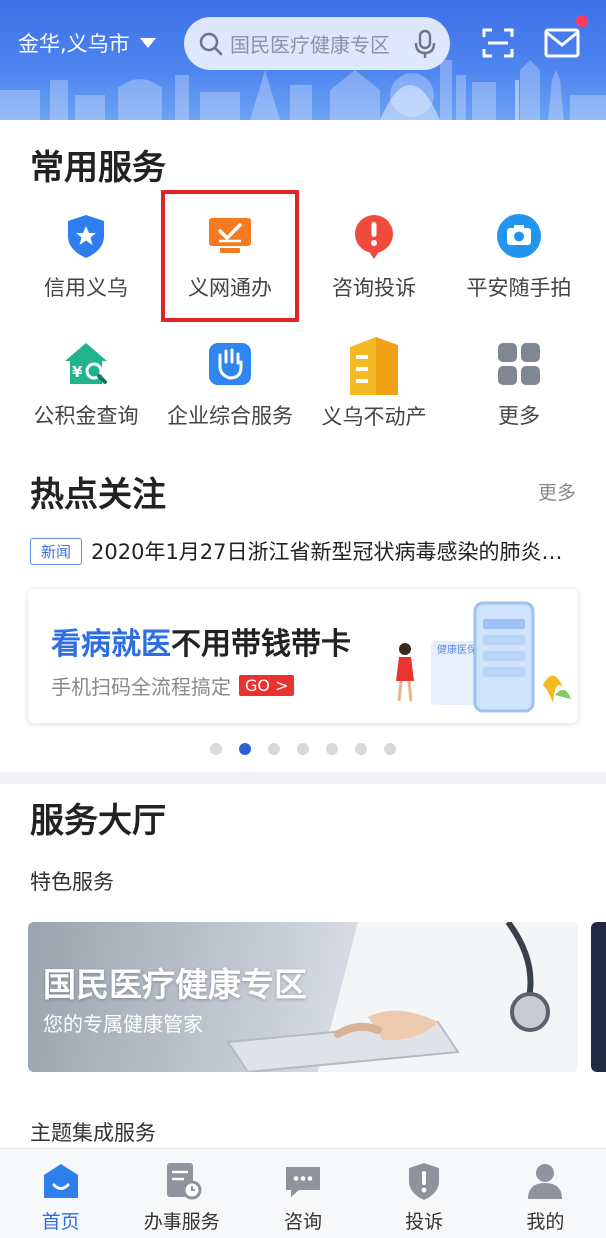 The height and width of the screenshot is (1238, 606). I want to click on hero-subtitle: 您的专属健康管家, so click(123, 1024).